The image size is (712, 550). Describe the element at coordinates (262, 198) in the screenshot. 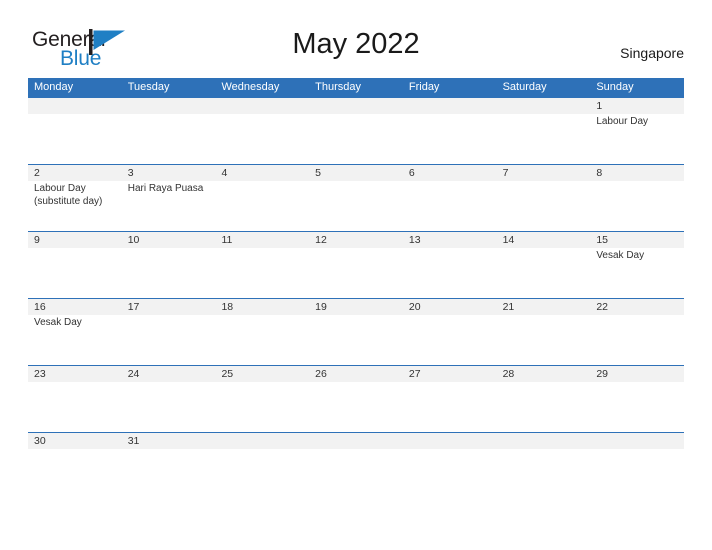

I see `day-cell: 4` at that location.